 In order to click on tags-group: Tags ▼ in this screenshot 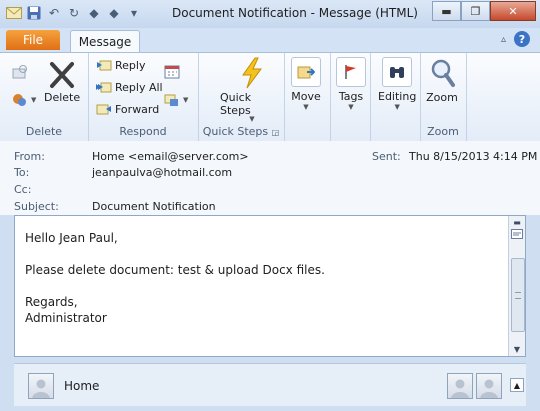, I will do `click(350, 97)`.